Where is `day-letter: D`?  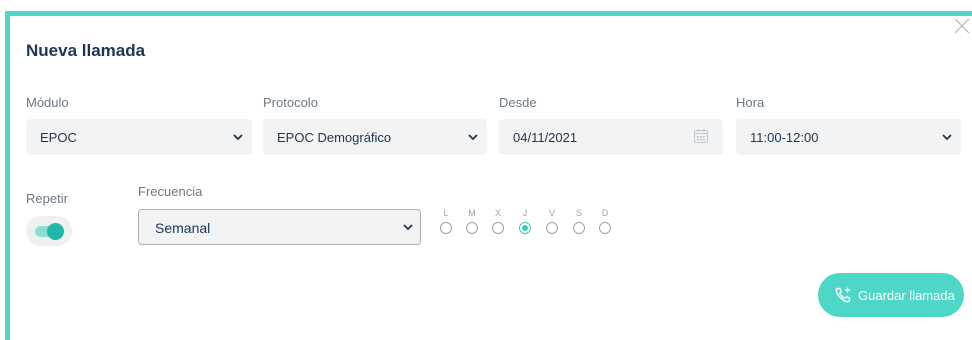 day-letter: D is located at coordinates (605, 213).